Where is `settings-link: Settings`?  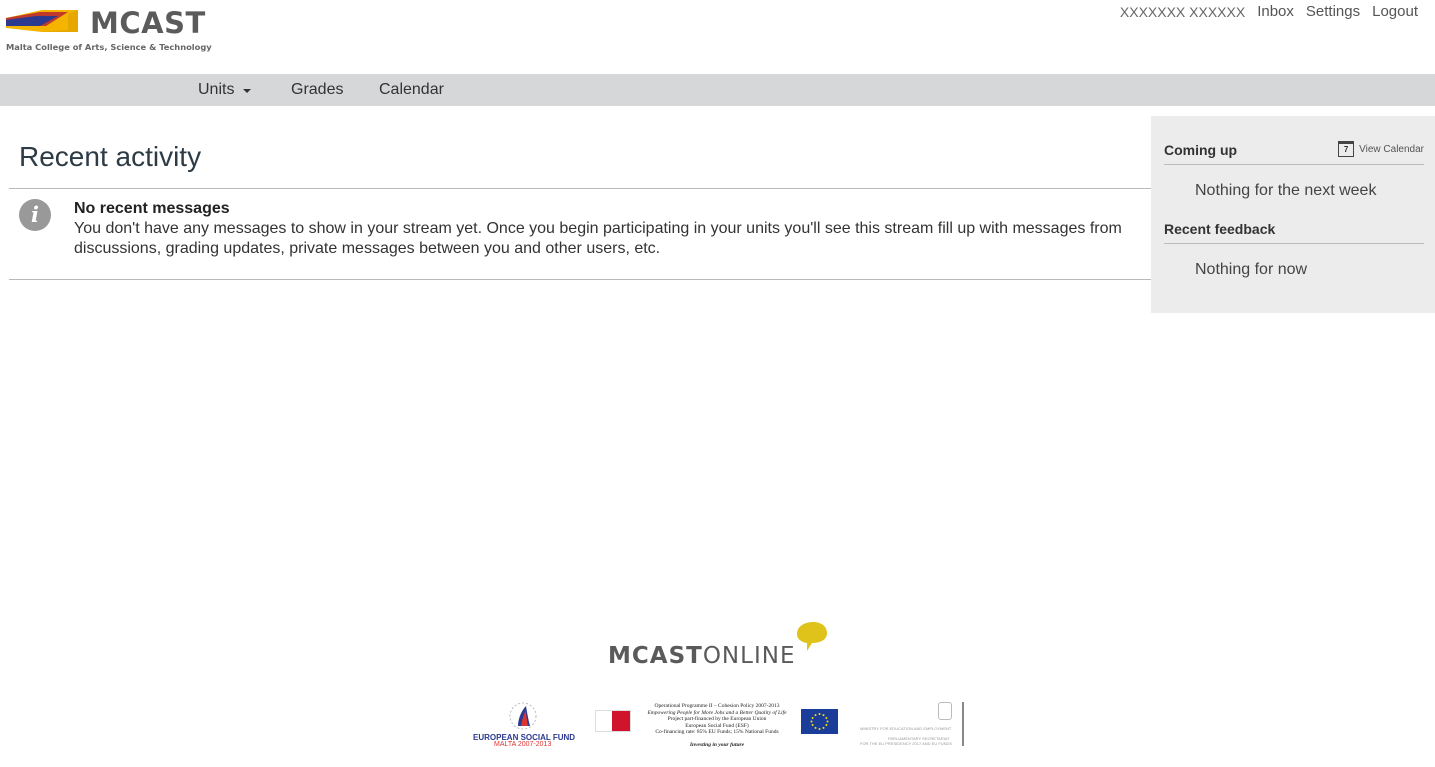 settings-link: Settings is located at coordinates (1333, 11).